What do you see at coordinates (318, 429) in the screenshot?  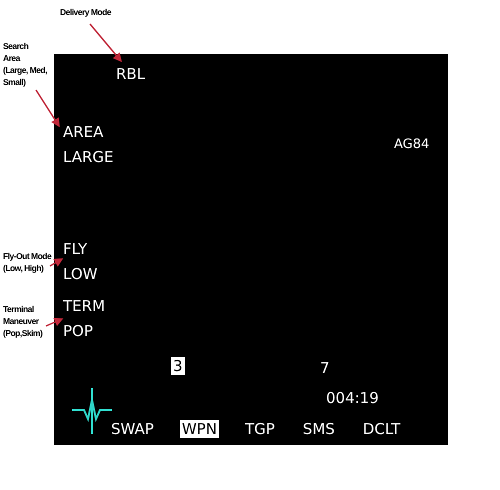 I see `menu-button: SMS` at bounding box center [318, 429].